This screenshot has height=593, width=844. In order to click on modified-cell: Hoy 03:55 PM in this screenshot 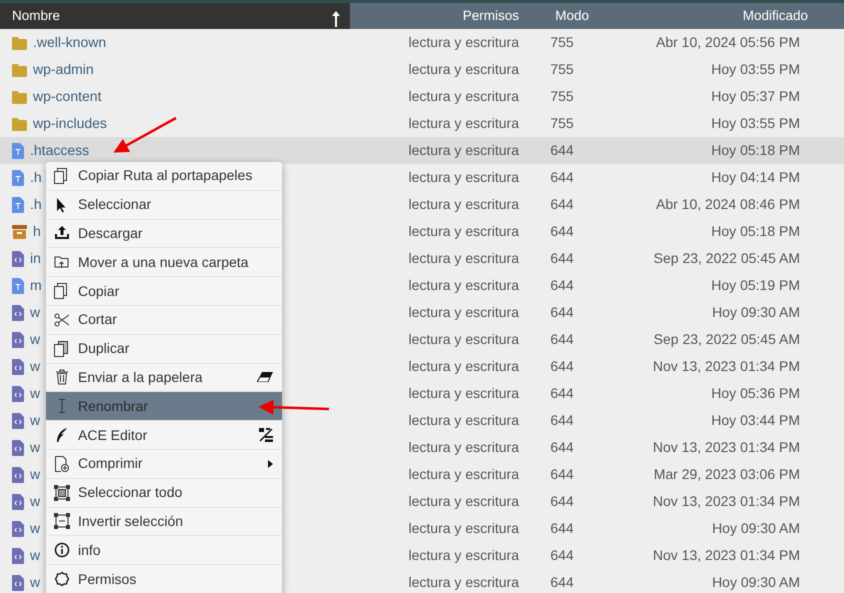, I will do `click(755, 123)`.